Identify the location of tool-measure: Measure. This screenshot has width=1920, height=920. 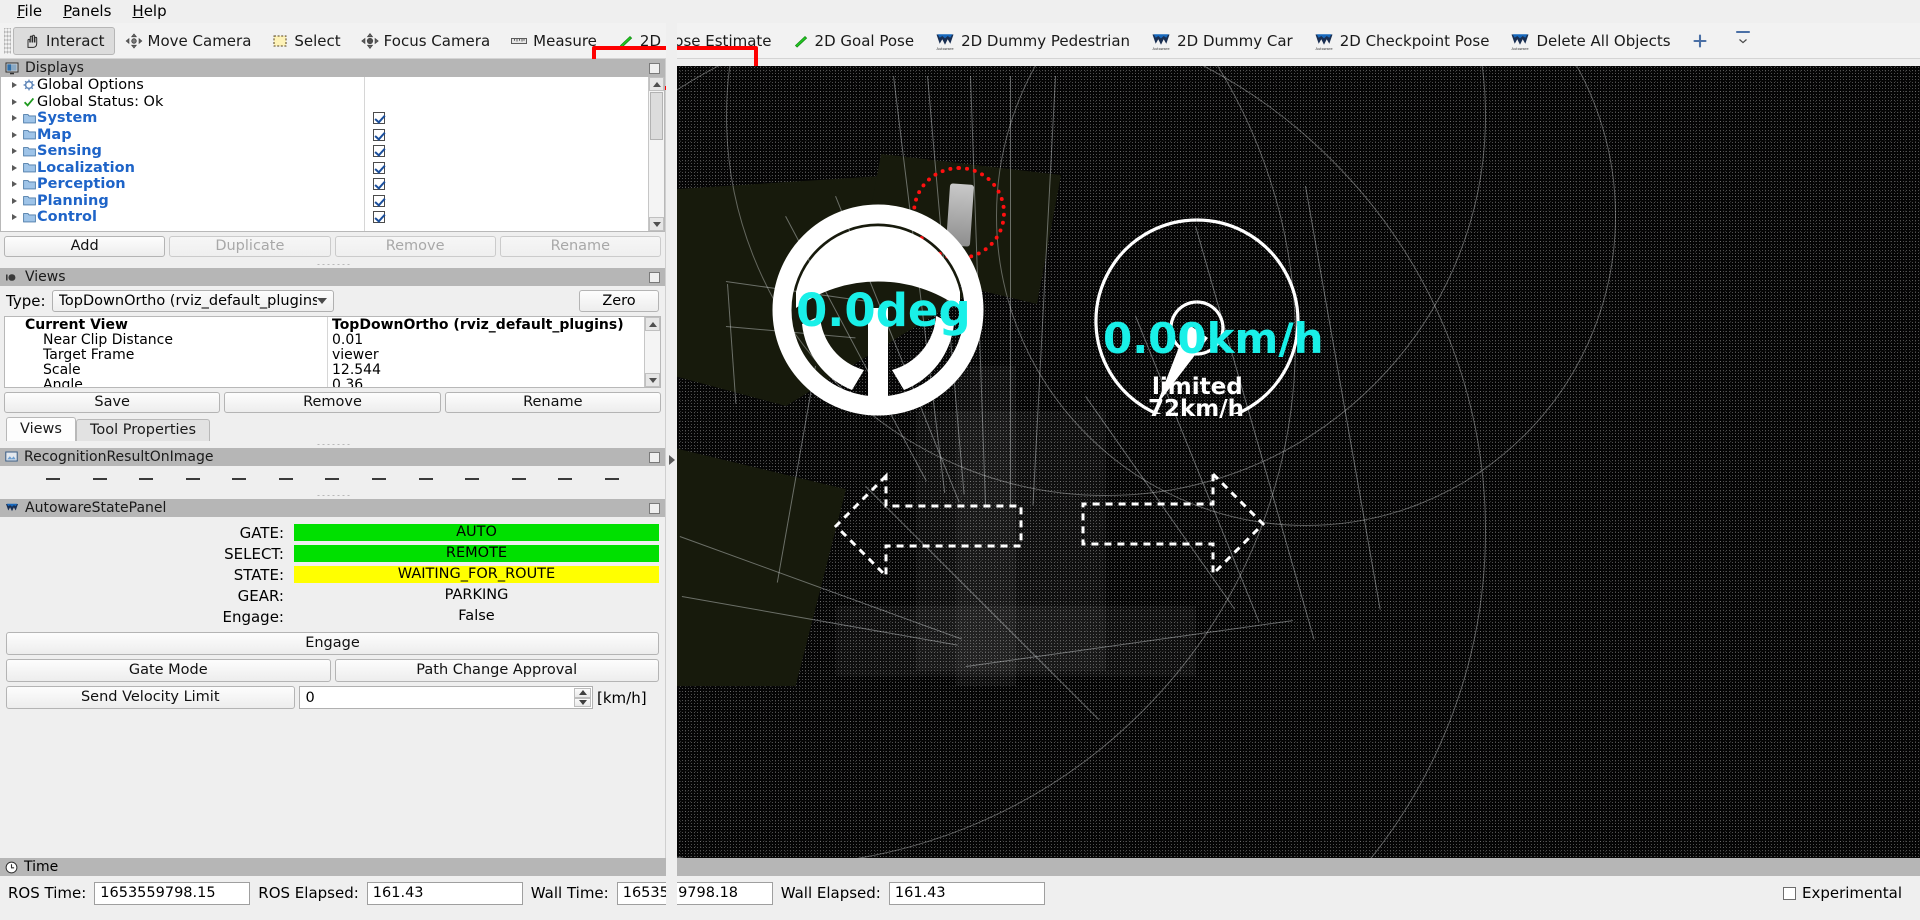
(553, 41).